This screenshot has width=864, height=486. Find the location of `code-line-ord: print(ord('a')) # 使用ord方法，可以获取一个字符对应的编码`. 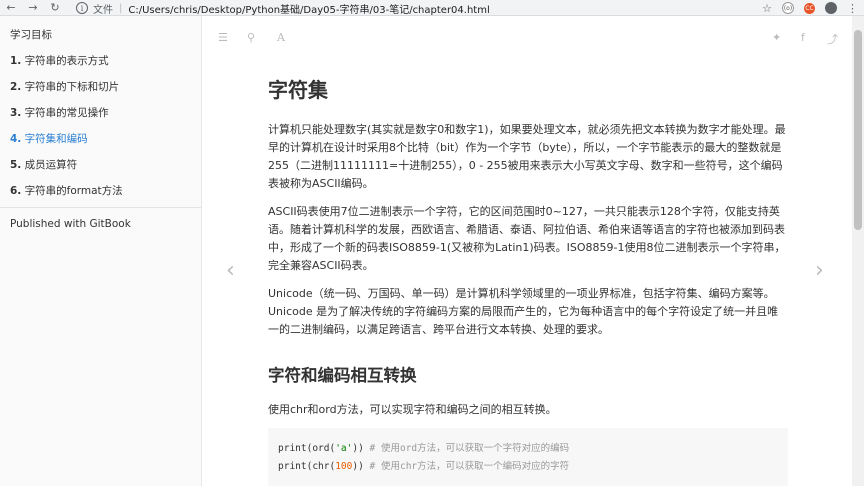

code-line-ord: print(ord('a')) # 使用ord方法，可以获取一个字符对应的编码 is located at coordinates (423, 447).